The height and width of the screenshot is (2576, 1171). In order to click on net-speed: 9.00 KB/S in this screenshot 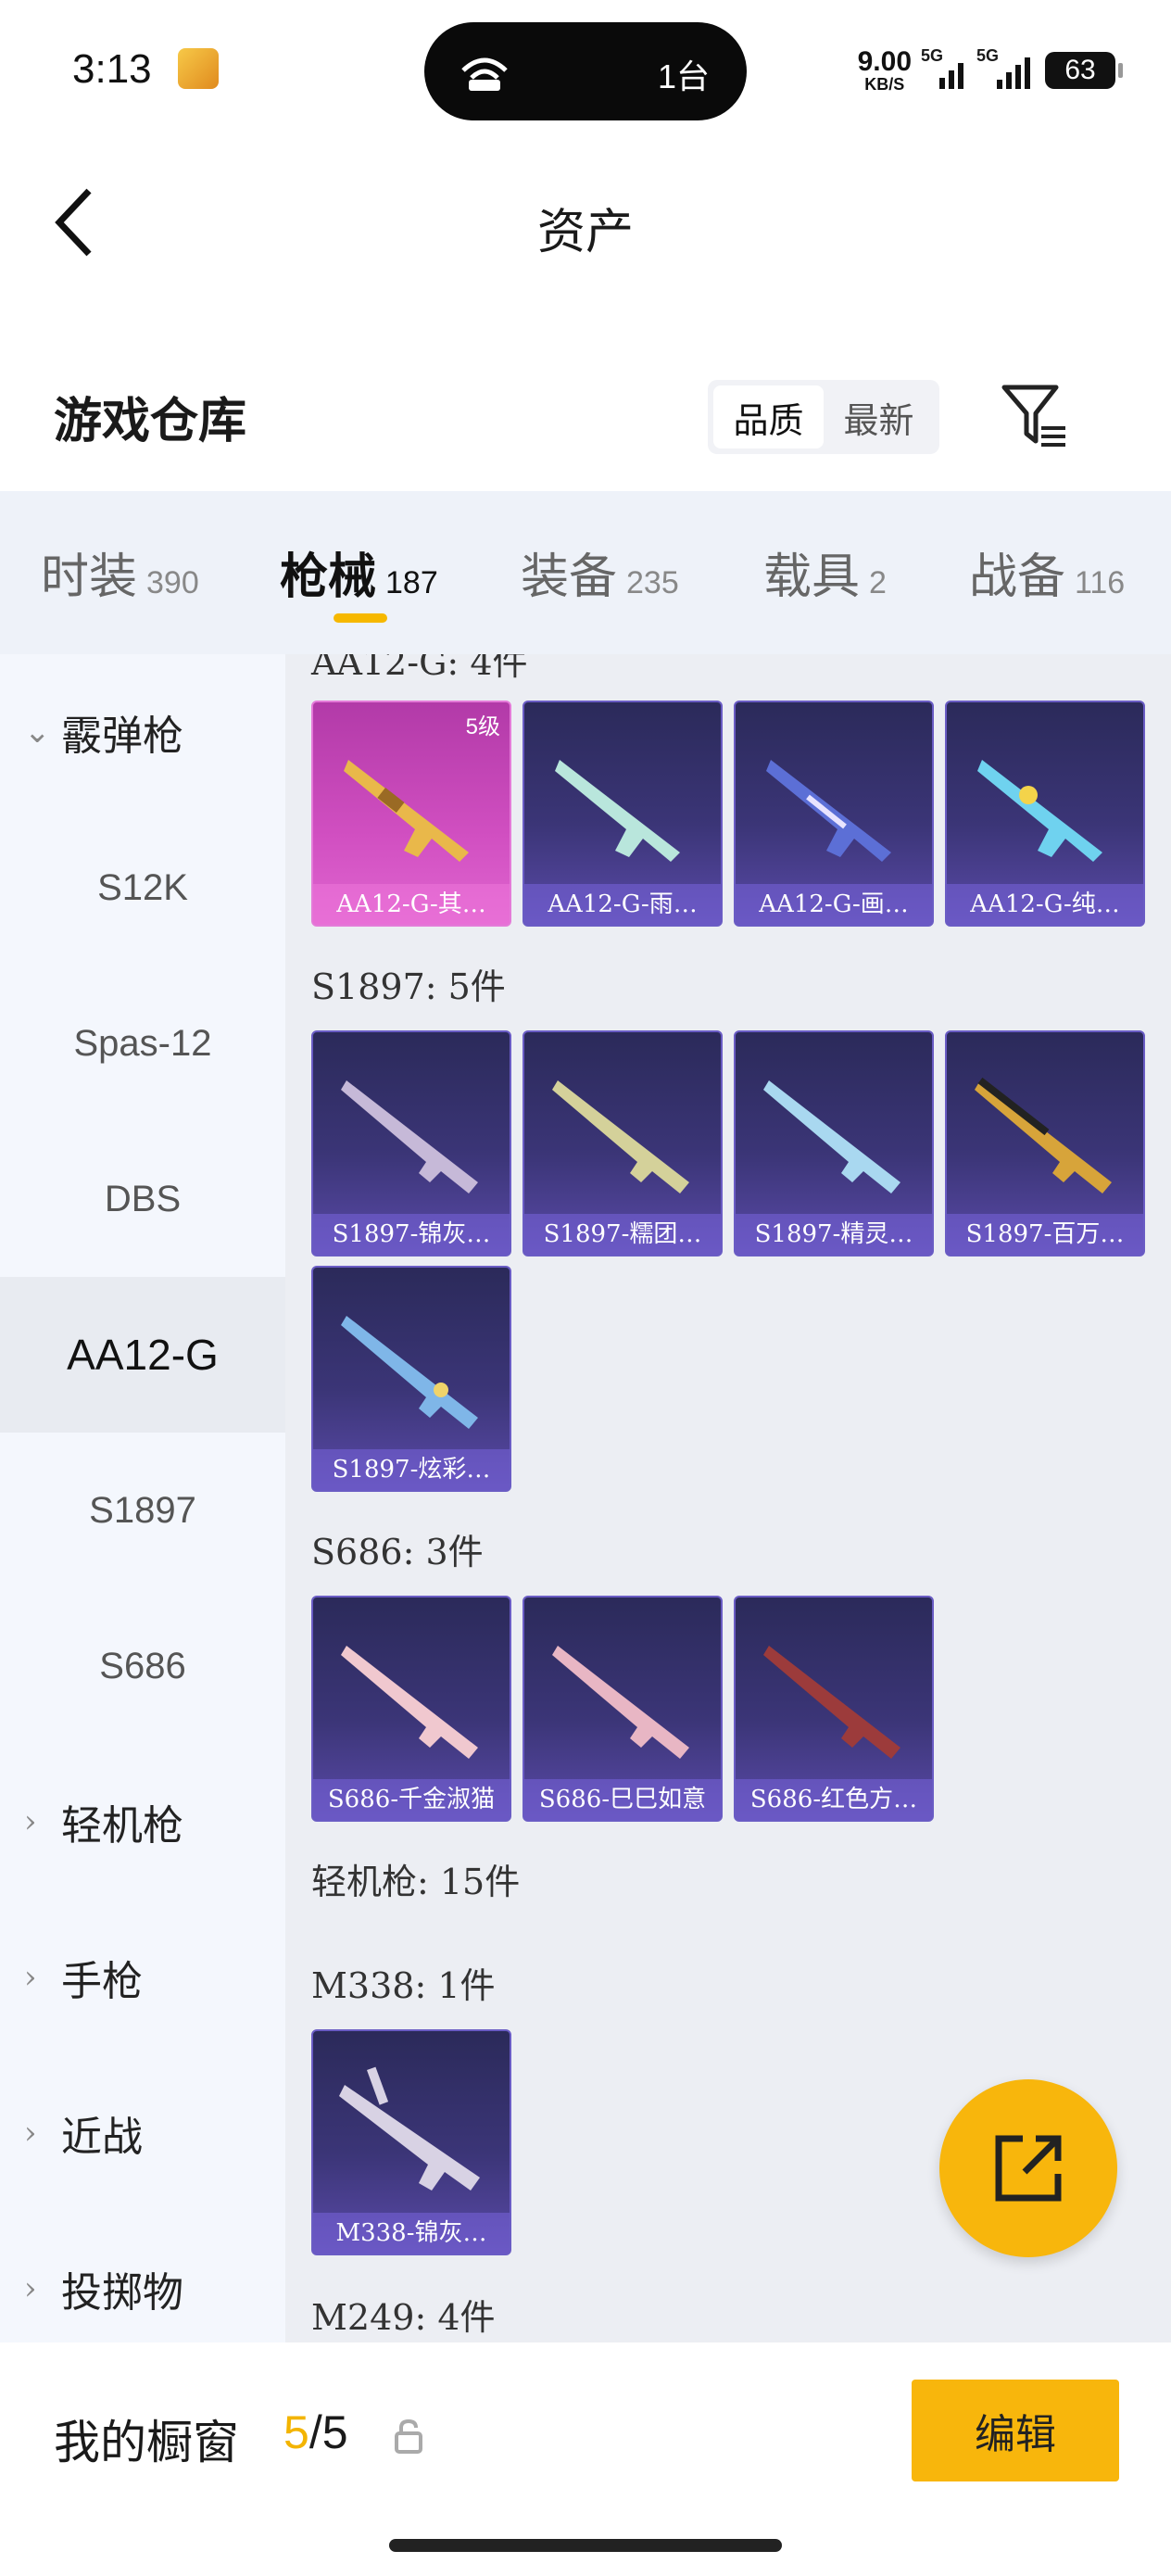, I will do `click(885, 71)`.